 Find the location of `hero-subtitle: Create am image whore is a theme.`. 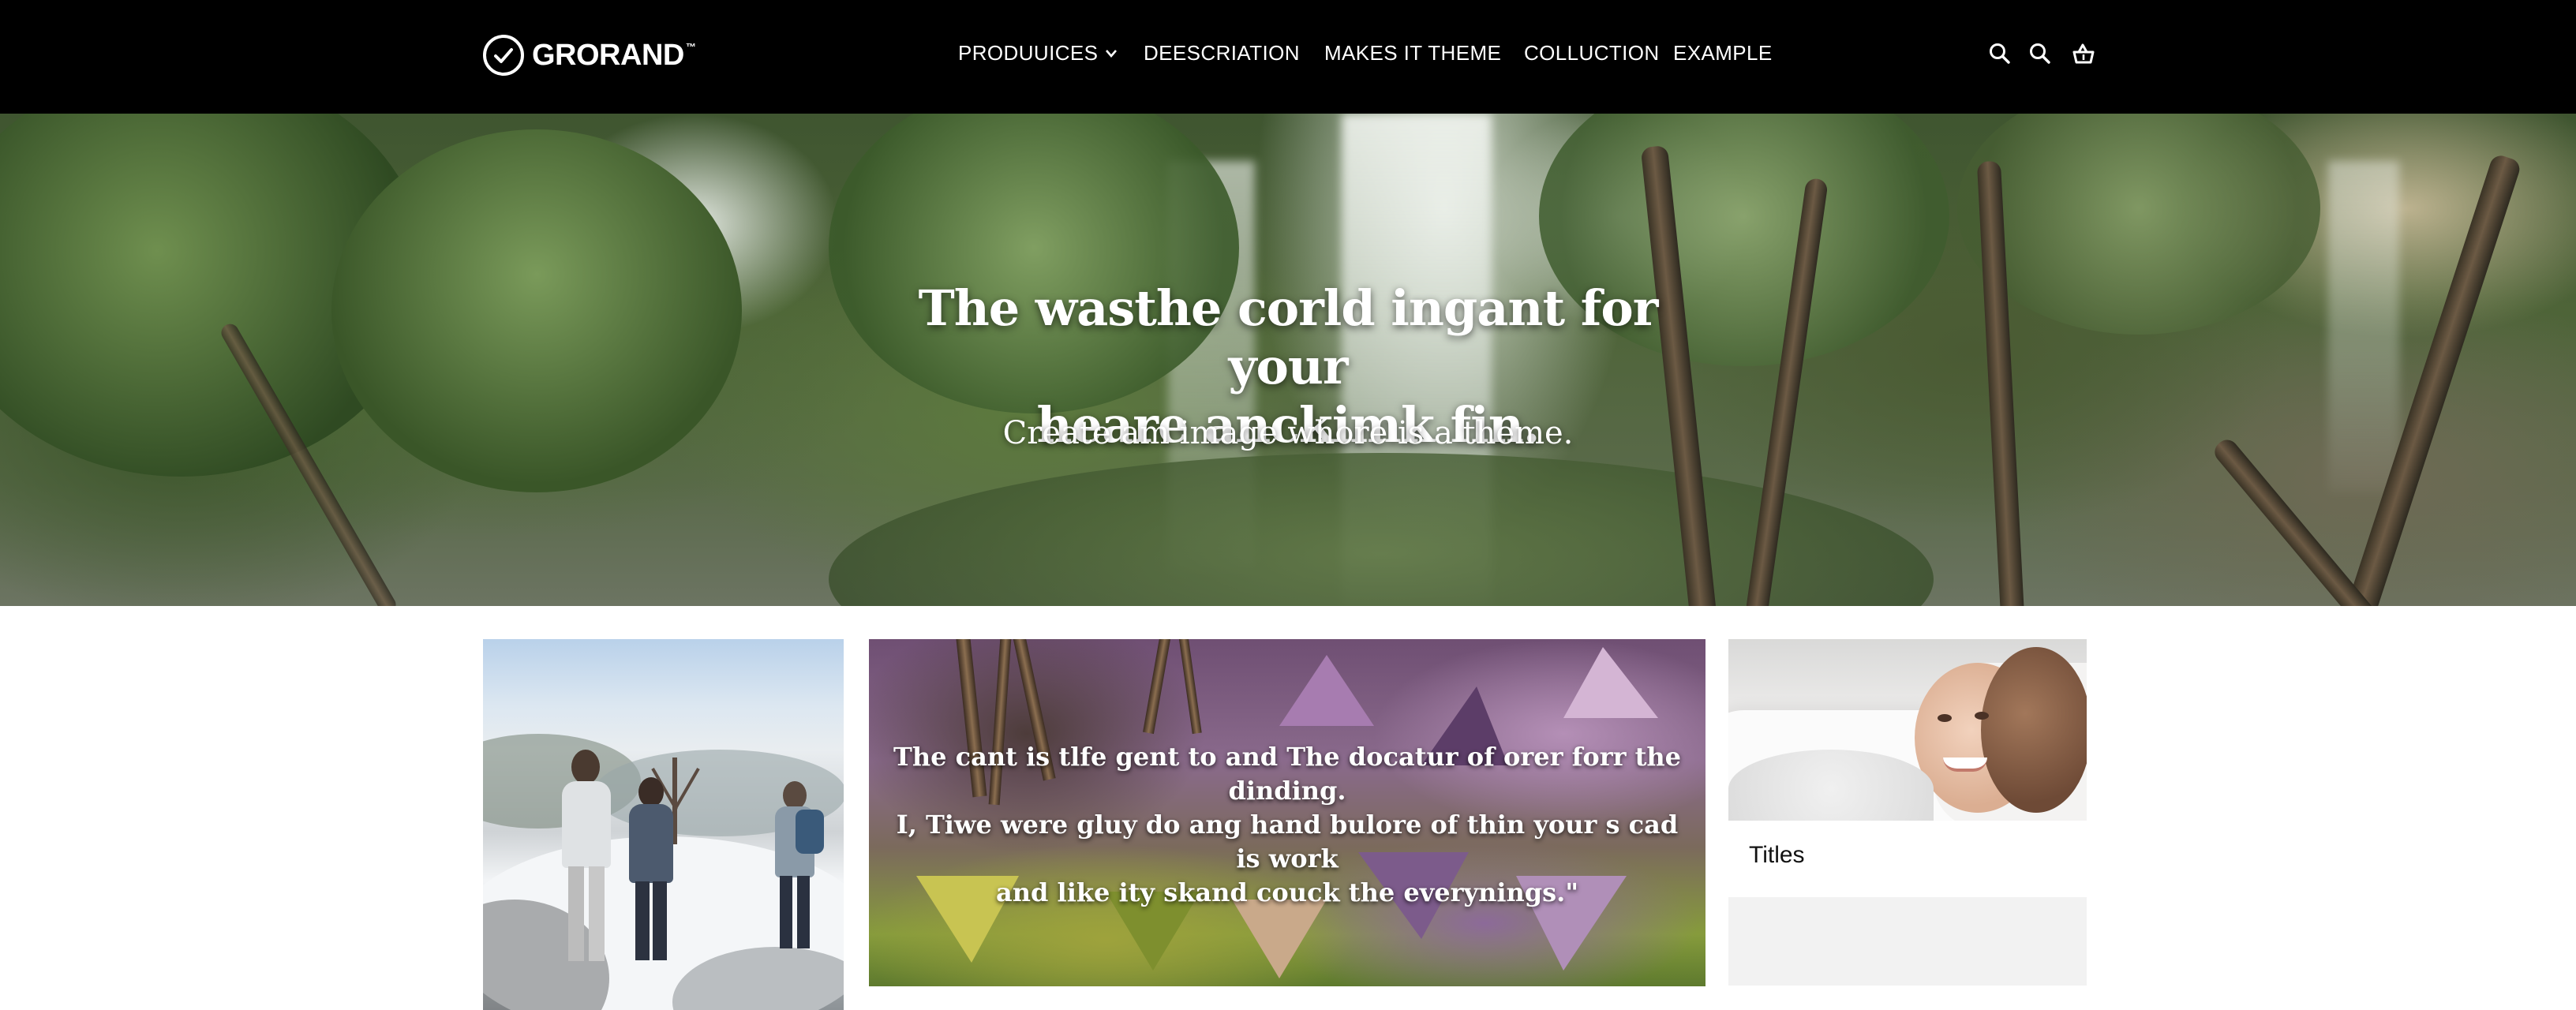

hero-subtitle: Create am image whore is a theme. is located at coordinates (1288, 433).